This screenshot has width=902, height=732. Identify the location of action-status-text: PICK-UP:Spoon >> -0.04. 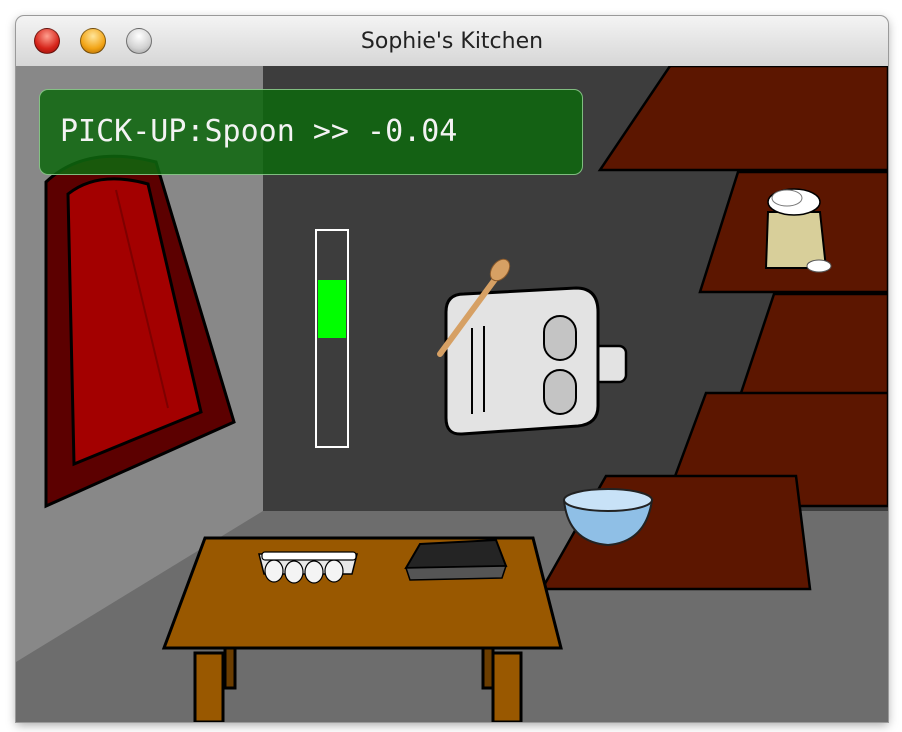
(259, 131).